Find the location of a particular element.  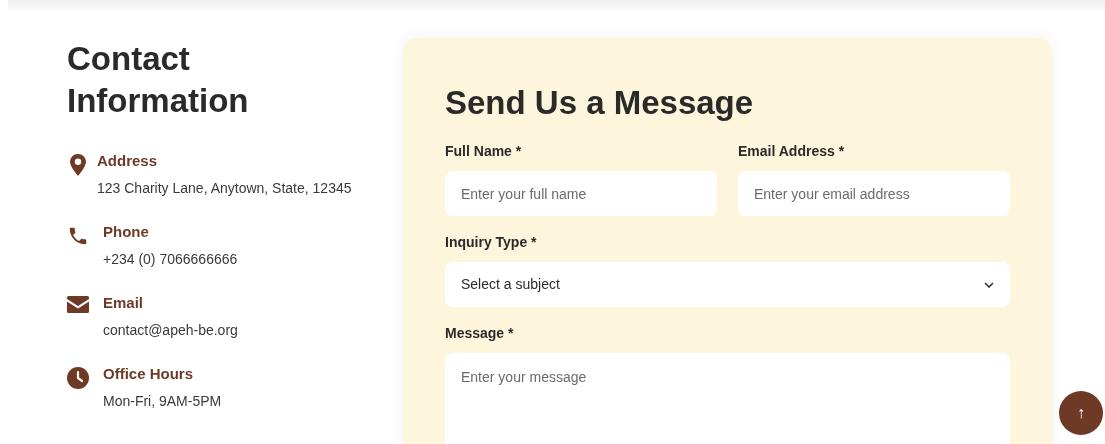

contact-value: contact@apeh-be.org is located at coordinates (170, 330).